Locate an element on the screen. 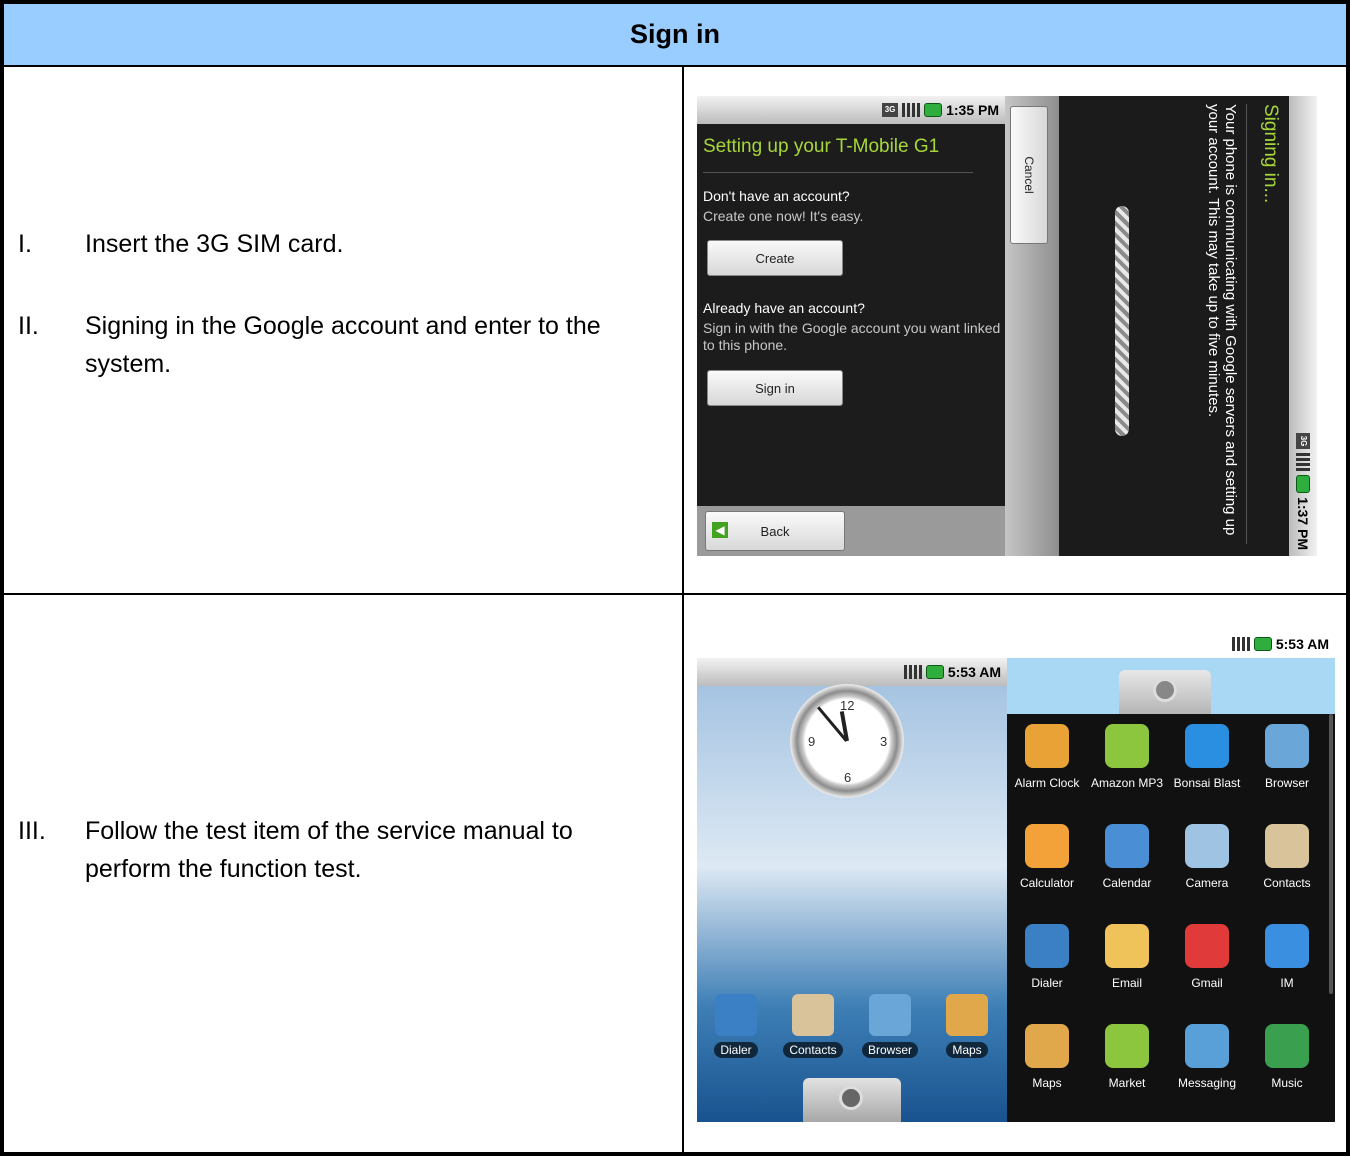 Image resolution: width=1350 pixels, height=1156 pixels. drawer-open-icon is located at coordinates (851, 1098).